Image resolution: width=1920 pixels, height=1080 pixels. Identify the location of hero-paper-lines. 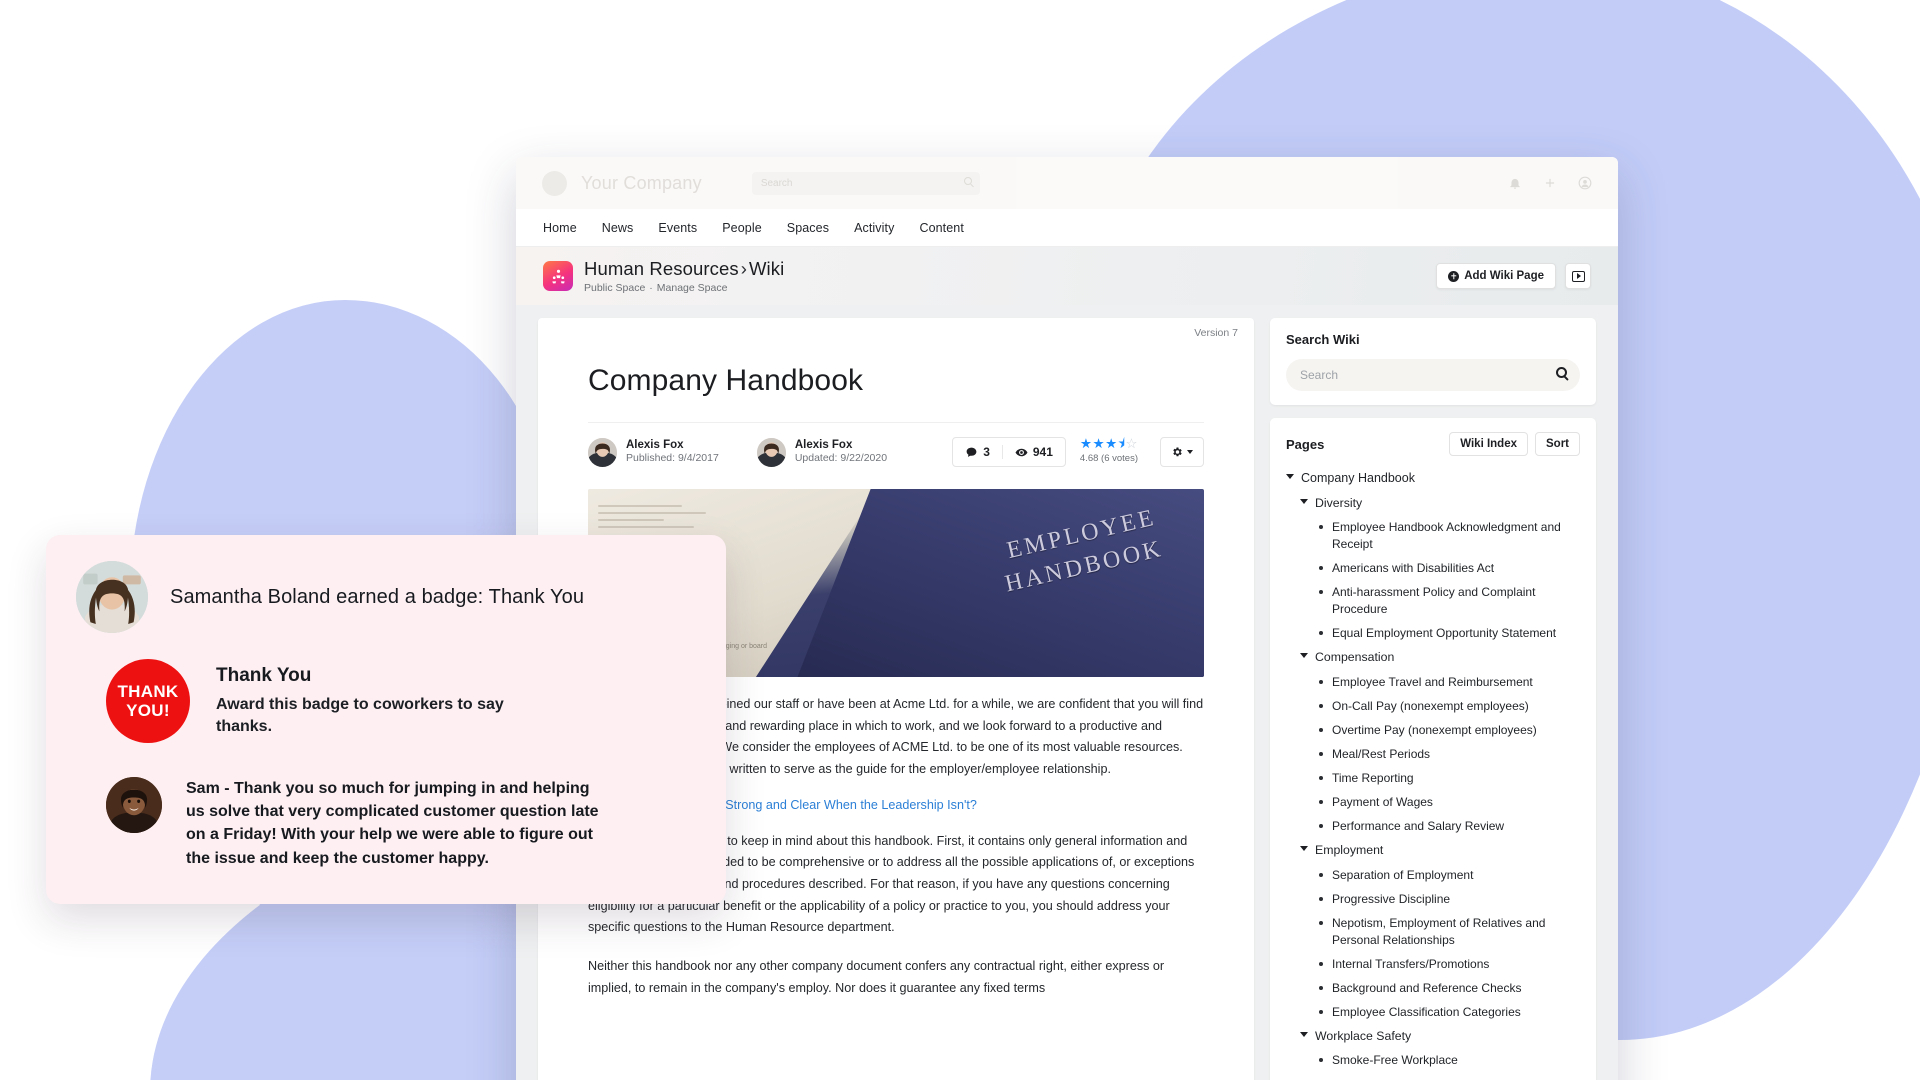
(658, 519).